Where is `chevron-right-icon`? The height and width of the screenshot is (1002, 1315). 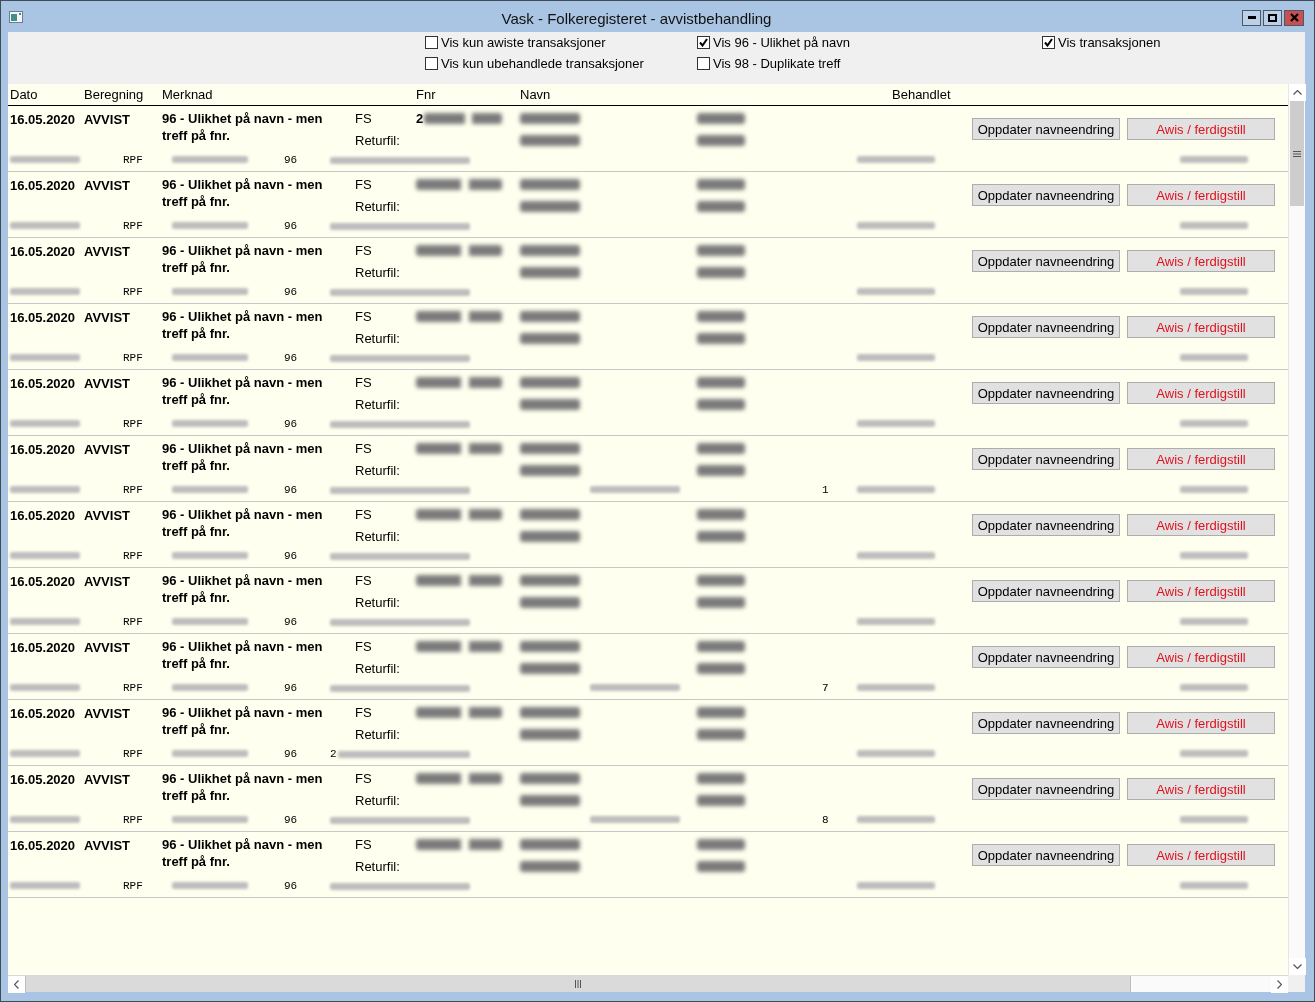 chevron-right-icon is located at coordinates (1279, 984).